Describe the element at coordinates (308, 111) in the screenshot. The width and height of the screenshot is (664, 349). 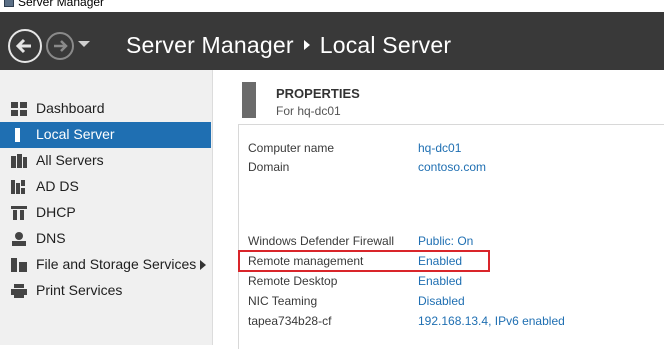
I see `properties-subtitle: For hq-dc01` at that location.